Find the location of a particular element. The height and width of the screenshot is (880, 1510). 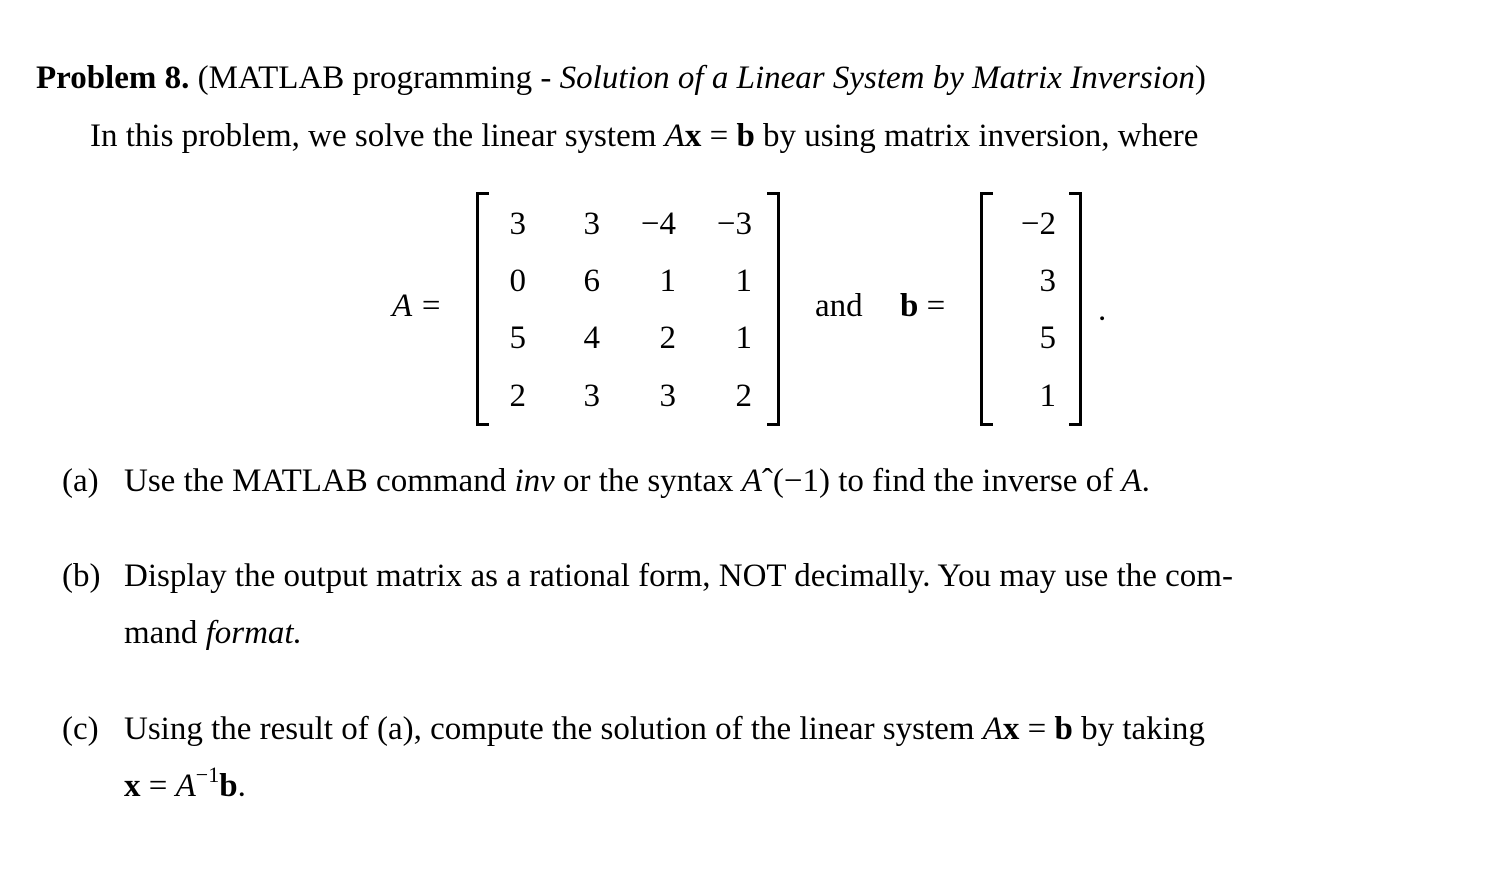

matrix-a-cell: 0 is located at coordinates (518, 281).